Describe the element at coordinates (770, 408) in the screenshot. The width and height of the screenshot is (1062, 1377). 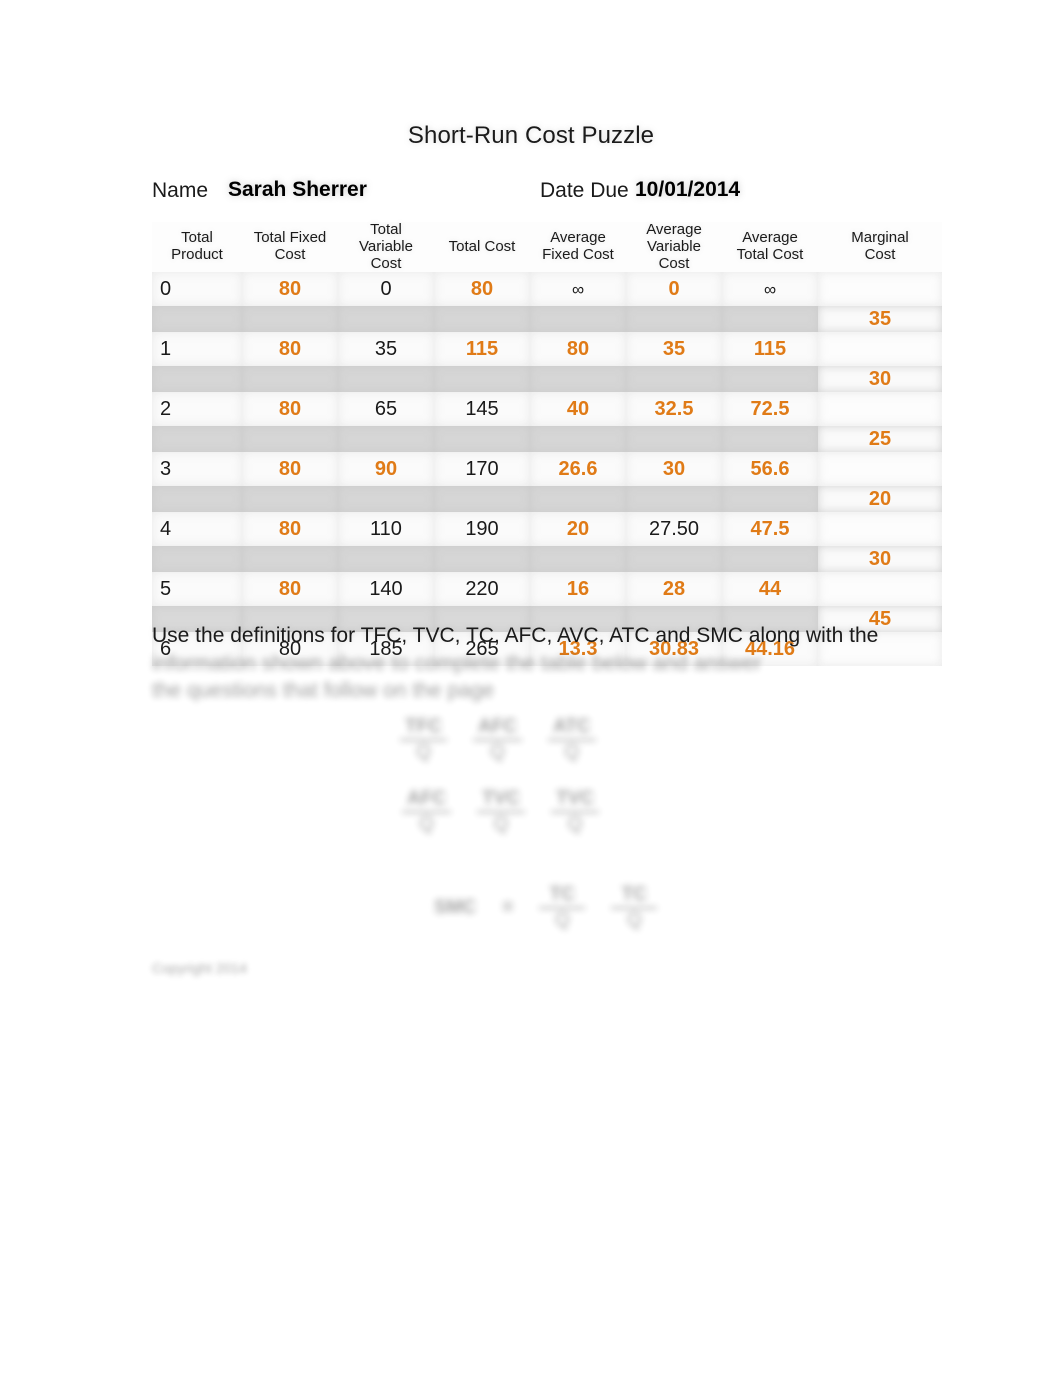
I see `cell-value: 72.5` at that location.